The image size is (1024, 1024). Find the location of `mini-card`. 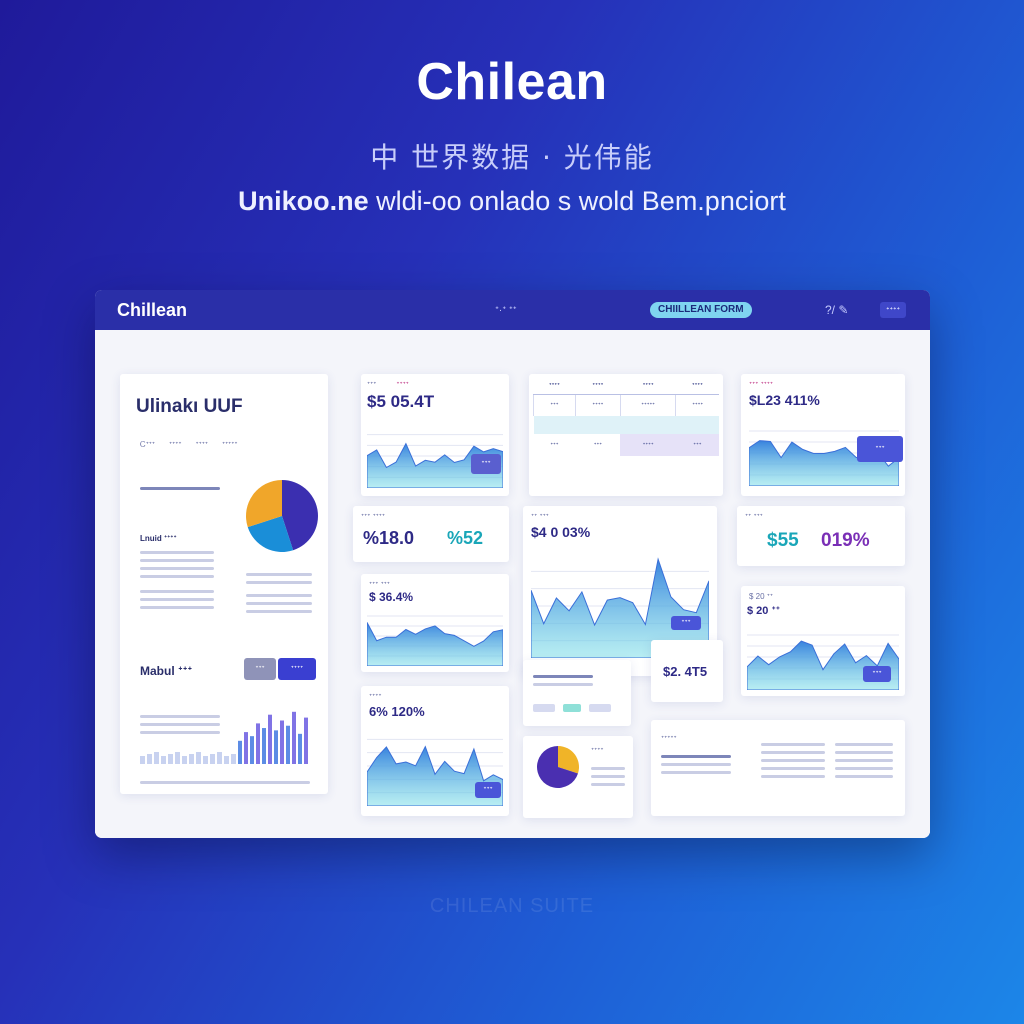

mini-card is located at coordinates (577, 693).